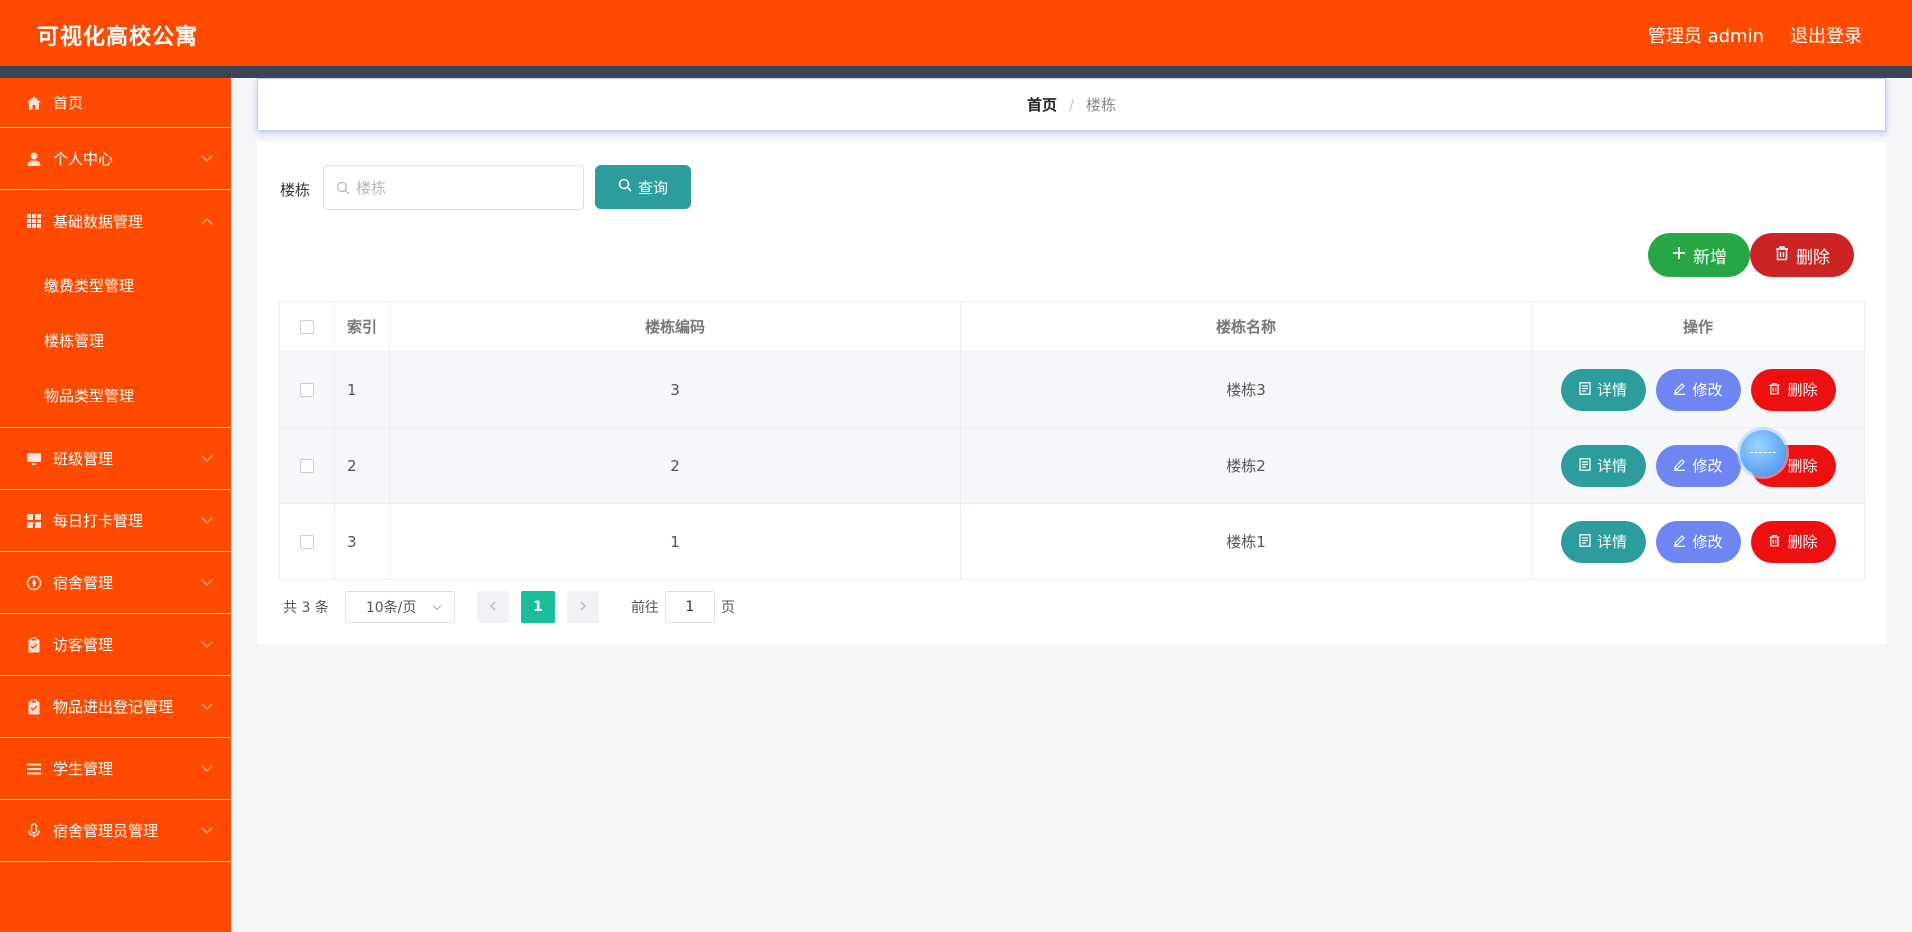 The height and width of the screenshot is (932, 1912). Describe the element at coordinates (98, 221) in the screenshot. I see `sidebar-item-label: 基础数据管理` at that location.